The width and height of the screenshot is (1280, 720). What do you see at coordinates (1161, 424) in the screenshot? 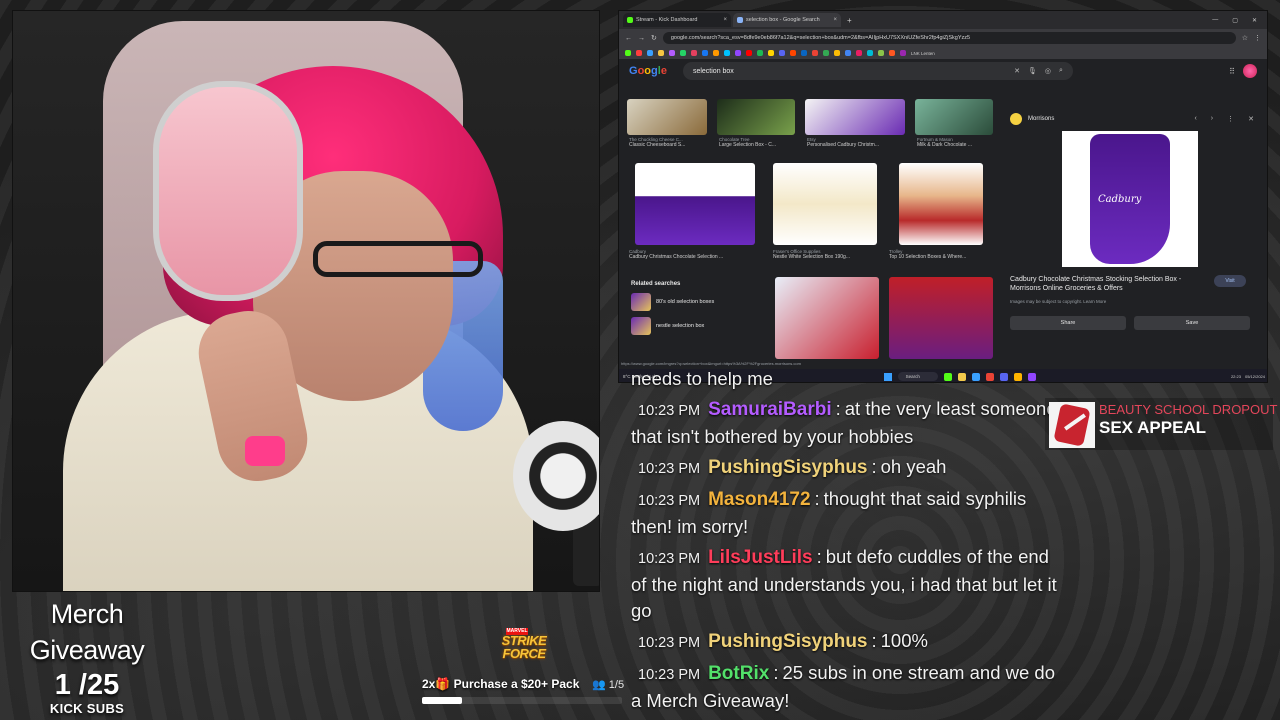
I see `now-playing-widget: BEAUTY SCHOOL DROPOUT SEX APPEAL` at bounding box center [1161, 424].